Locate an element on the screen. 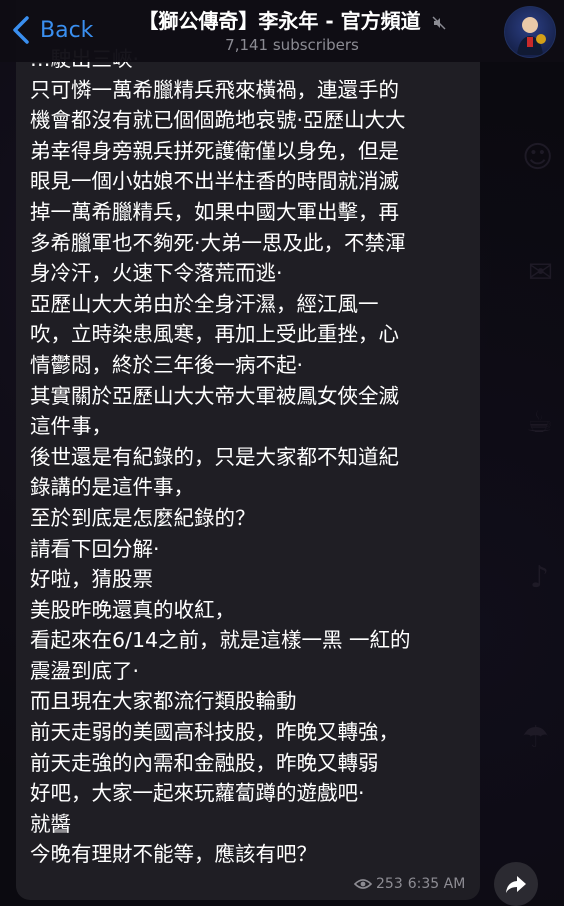 The height and width of the screenshot is (906, 564). chat-header: Back 【獅公傳奇】李永年 - 官方頻道 7,141 subscribers is located at coordinates (282, 31).